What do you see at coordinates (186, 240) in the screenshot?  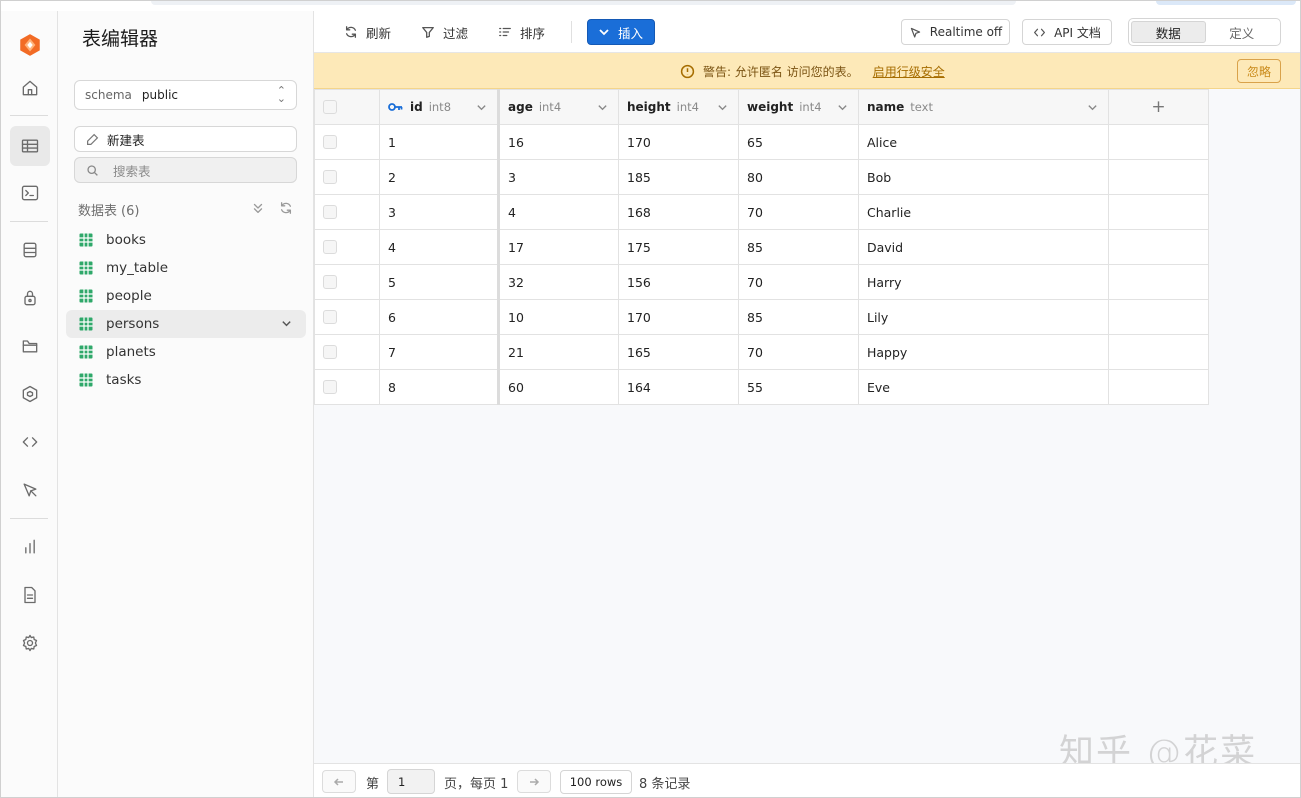 I see `table-item-books: books` at bounding box center [186, 240].